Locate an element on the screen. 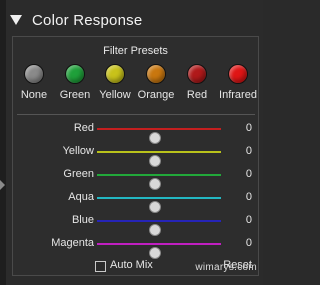  preset-none-swatch-icon is located at coordinates (34, 74).